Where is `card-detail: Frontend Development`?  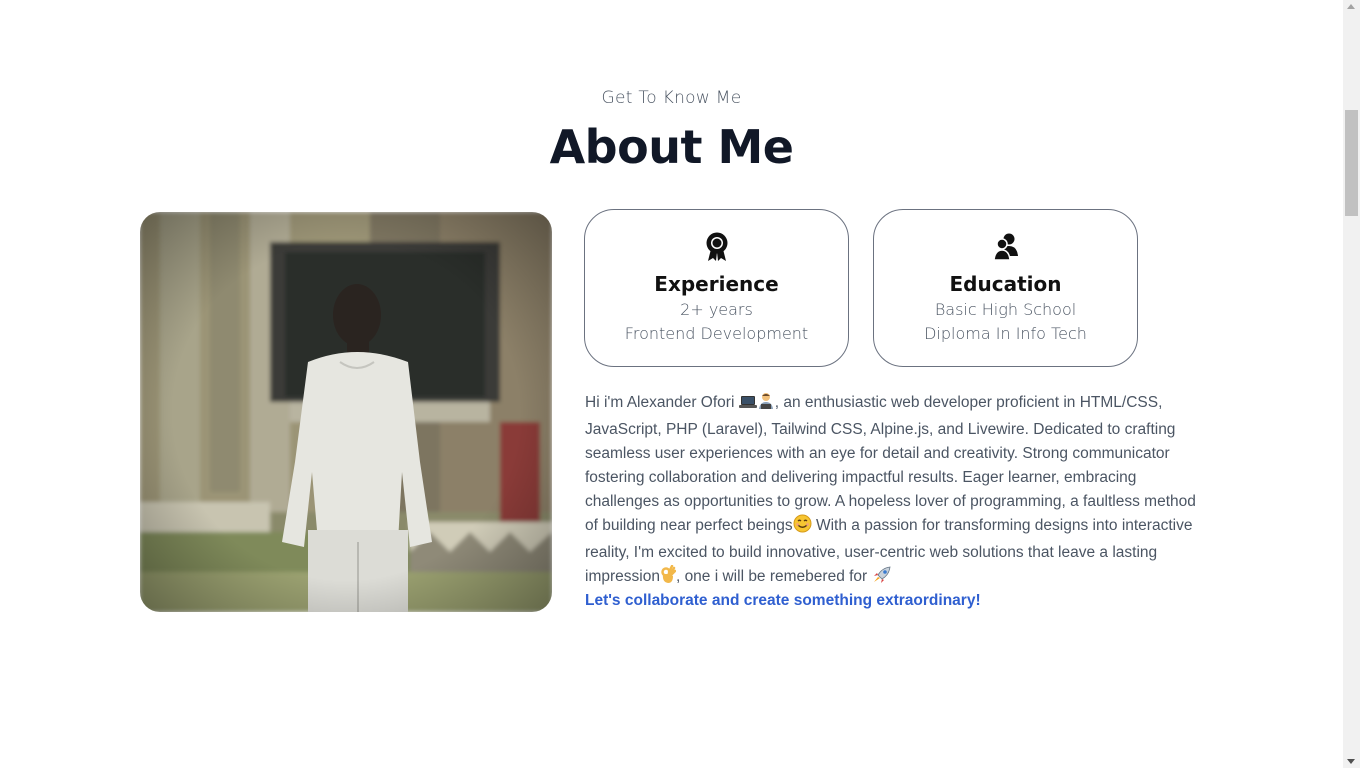
card-detail: Frontend Development is located at coordinates (716, 333).